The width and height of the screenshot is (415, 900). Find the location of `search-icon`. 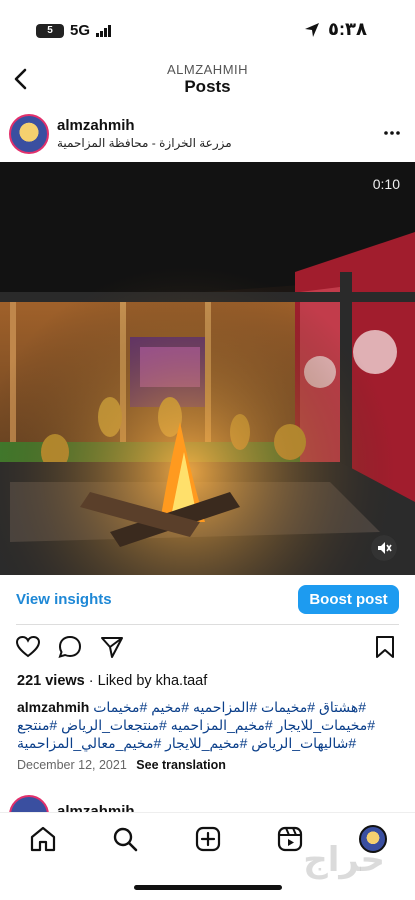

search-icon is located at coordinates (125, 839).